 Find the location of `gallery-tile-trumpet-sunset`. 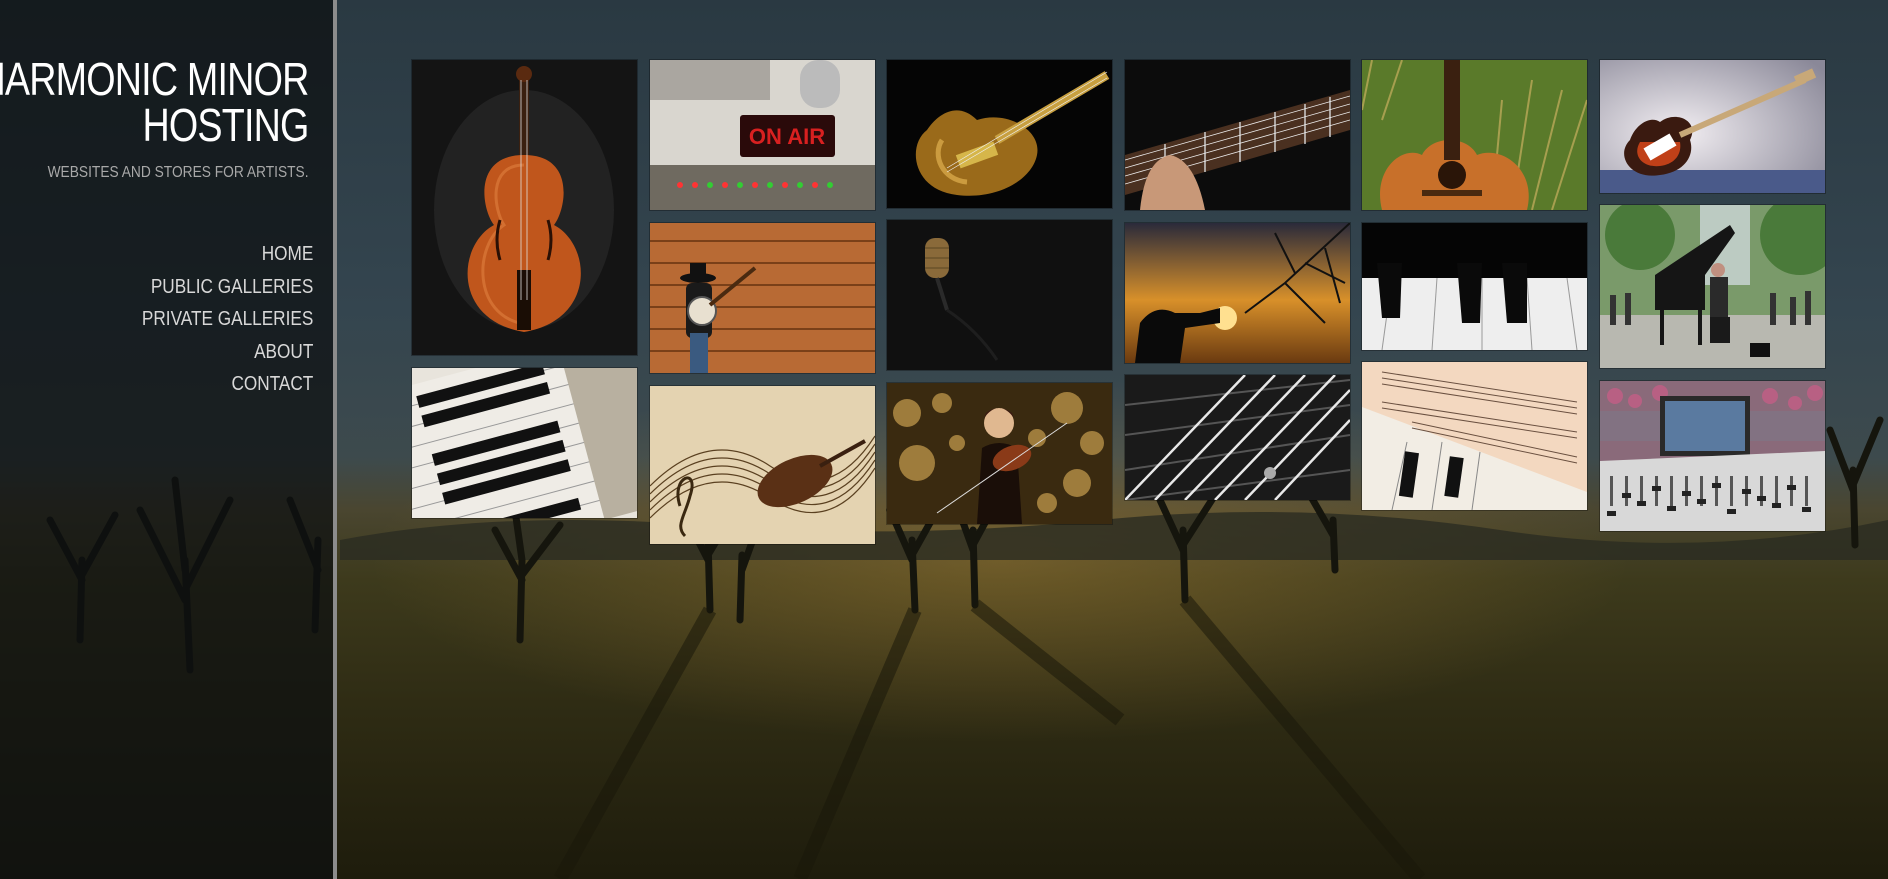

gallery-tile-trumpet-sunset is located at coordinates (1237, 293).